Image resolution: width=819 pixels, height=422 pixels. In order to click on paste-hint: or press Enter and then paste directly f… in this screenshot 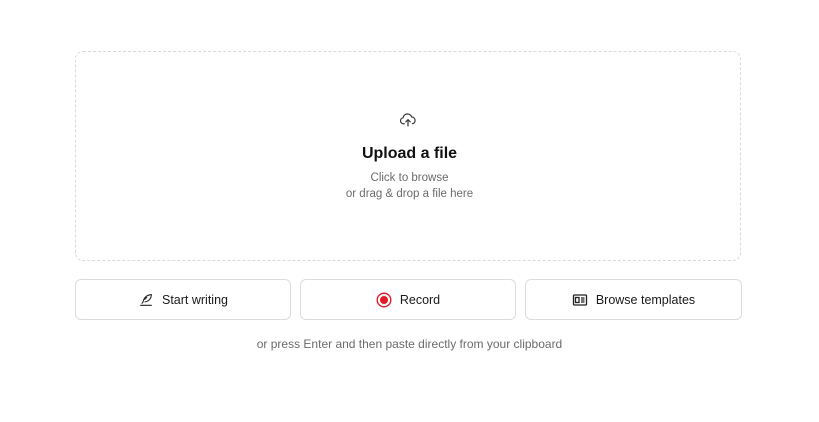, I will do `click(409, 344)`.